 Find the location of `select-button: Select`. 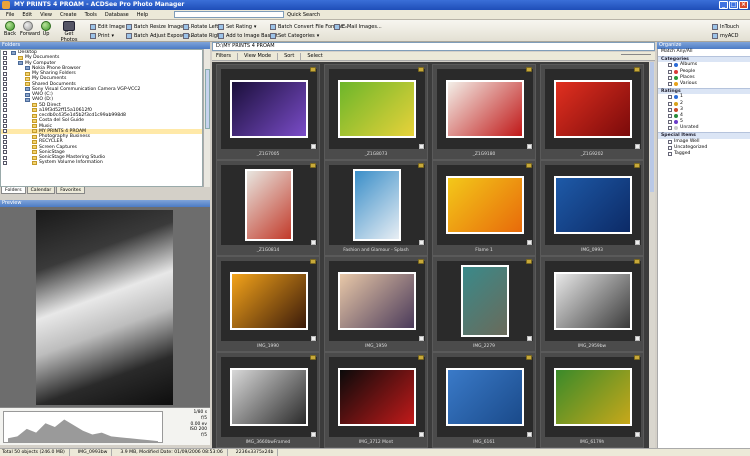

select-button: Select is located at coordinates (314, 56).